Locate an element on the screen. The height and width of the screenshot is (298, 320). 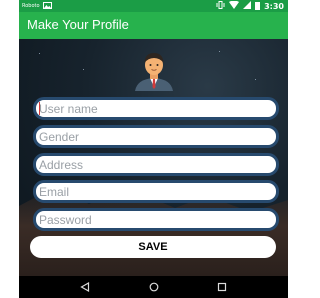
gender-input is located at coordinates (156, 136).